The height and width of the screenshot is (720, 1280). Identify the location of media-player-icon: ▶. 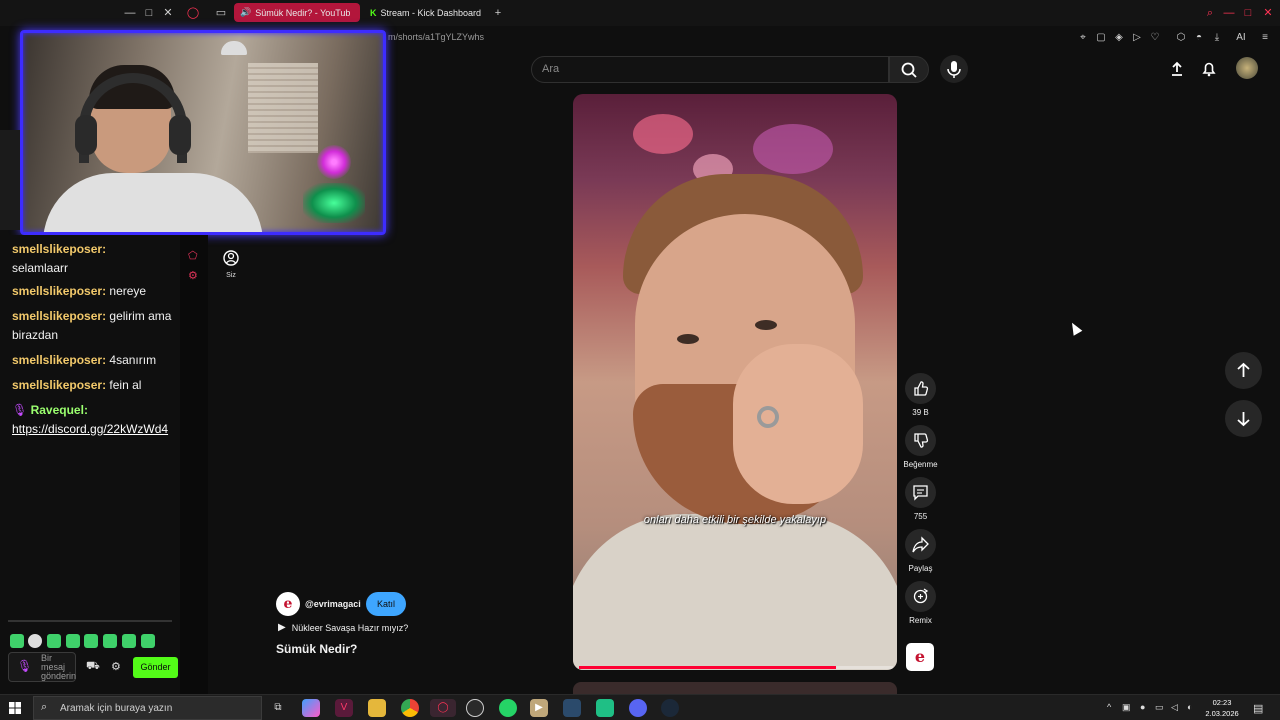
(539, 708).